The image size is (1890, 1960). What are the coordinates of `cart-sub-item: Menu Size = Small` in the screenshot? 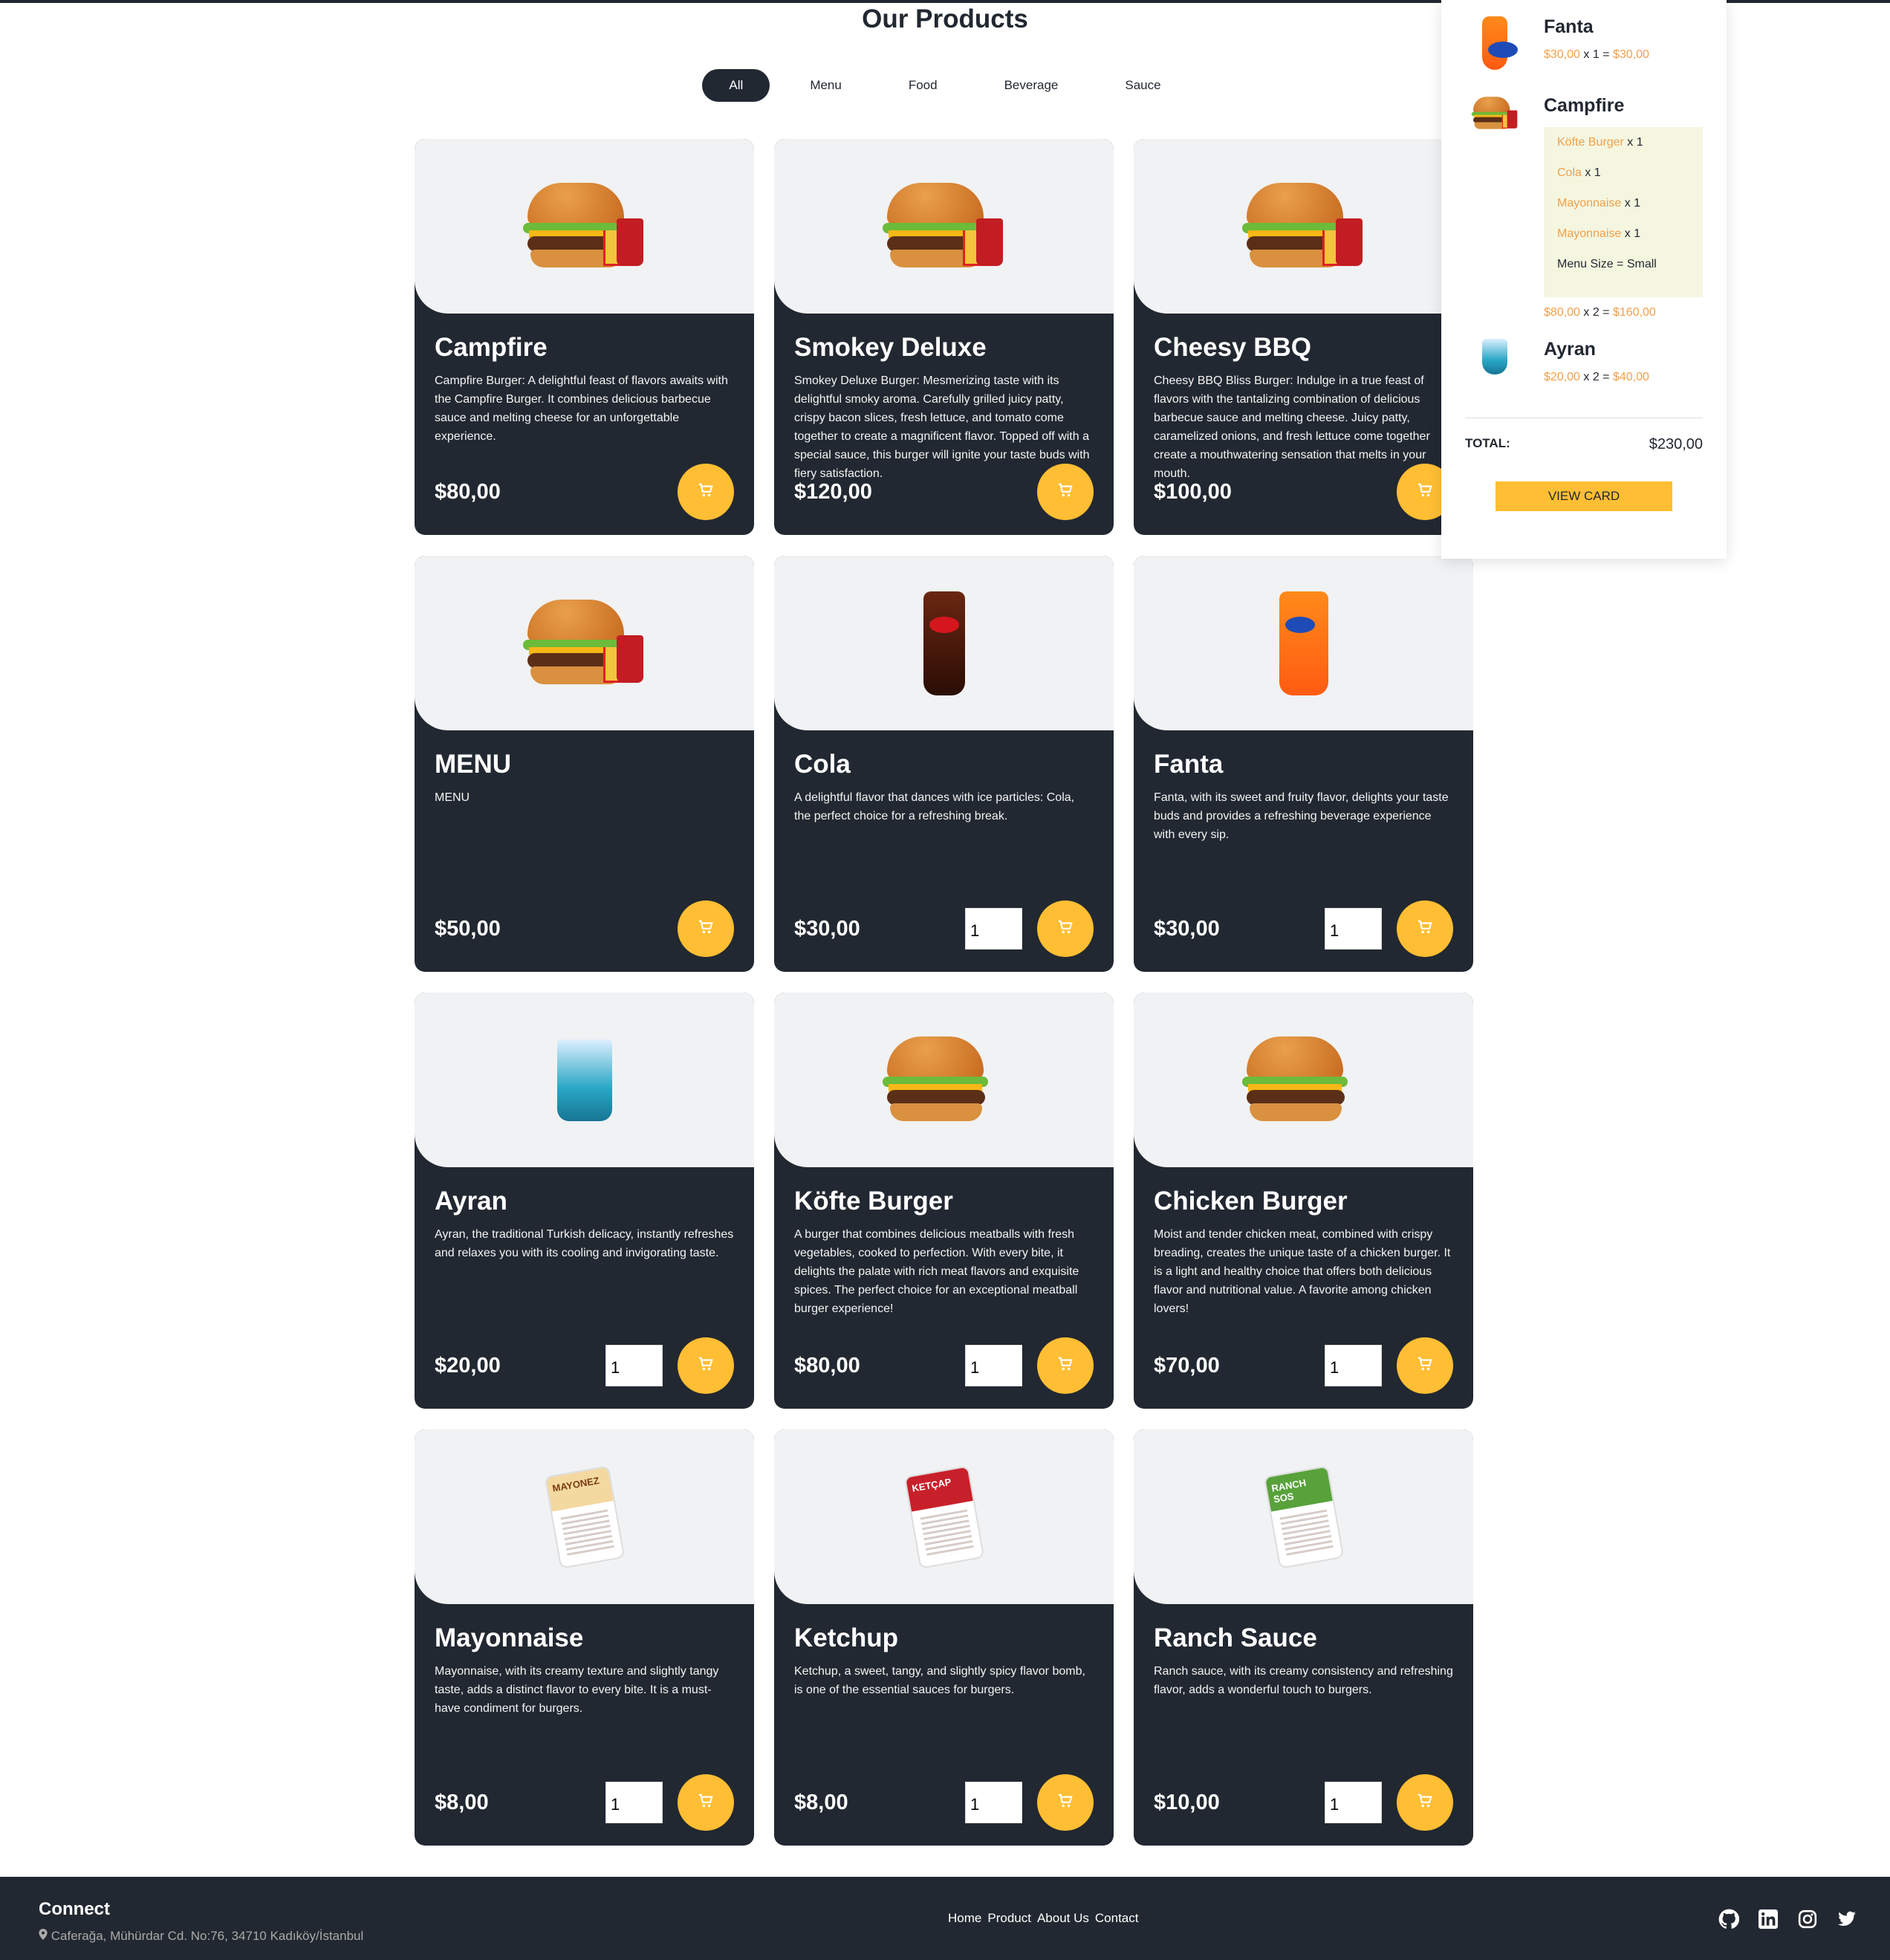 It's located at (1623, 273).